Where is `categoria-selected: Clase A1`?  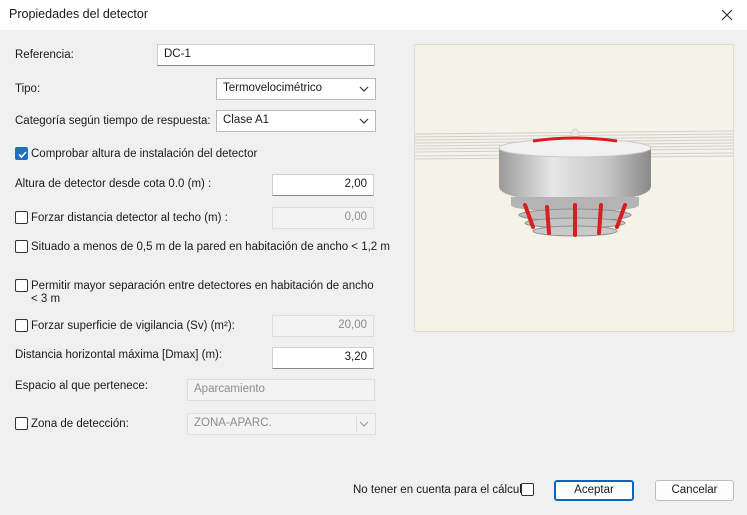
categoria-selected: Clase A1 is located at coordinates (246, 120).